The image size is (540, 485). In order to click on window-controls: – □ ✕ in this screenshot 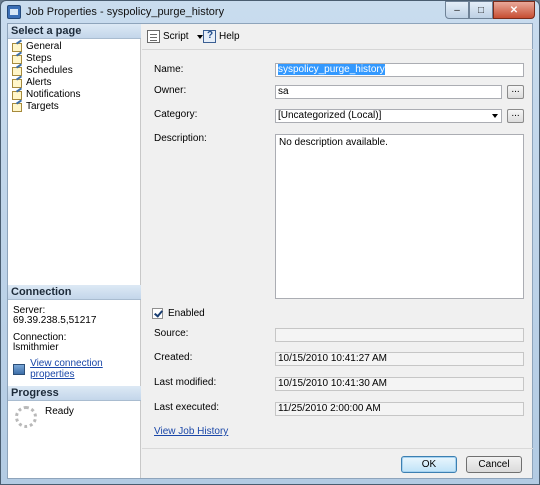, I will do `click(490, 10)`.